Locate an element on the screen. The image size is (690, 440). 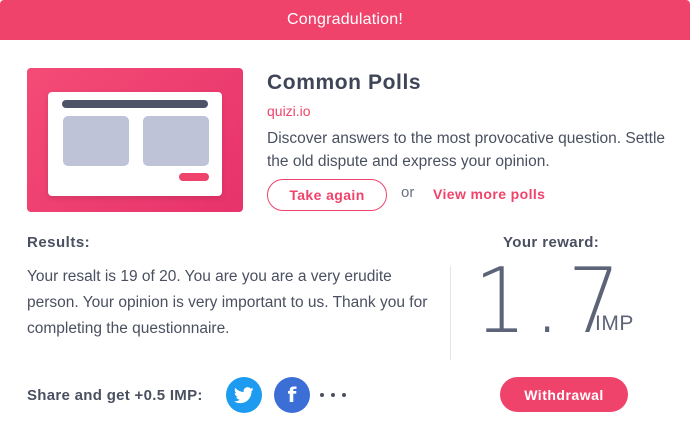
withdrawal-button: Withdrawal is located at coordinates (564, 394).